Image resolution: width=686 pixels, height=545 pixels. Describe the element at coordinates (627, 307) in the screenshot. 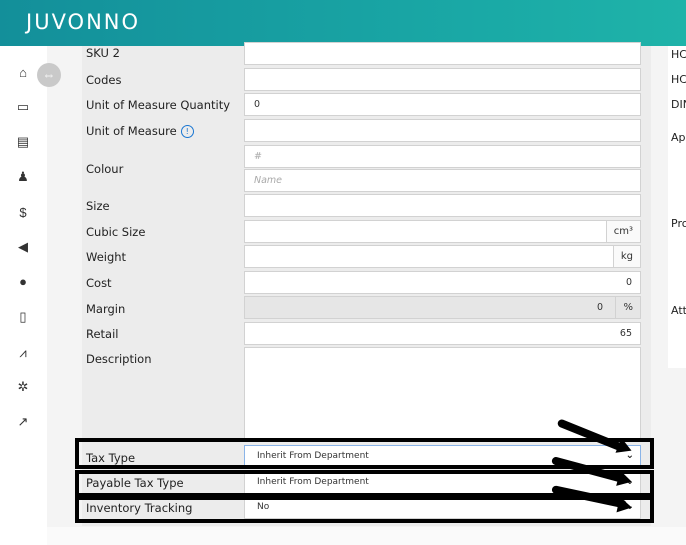

I see `margin-unit: %` at that location.